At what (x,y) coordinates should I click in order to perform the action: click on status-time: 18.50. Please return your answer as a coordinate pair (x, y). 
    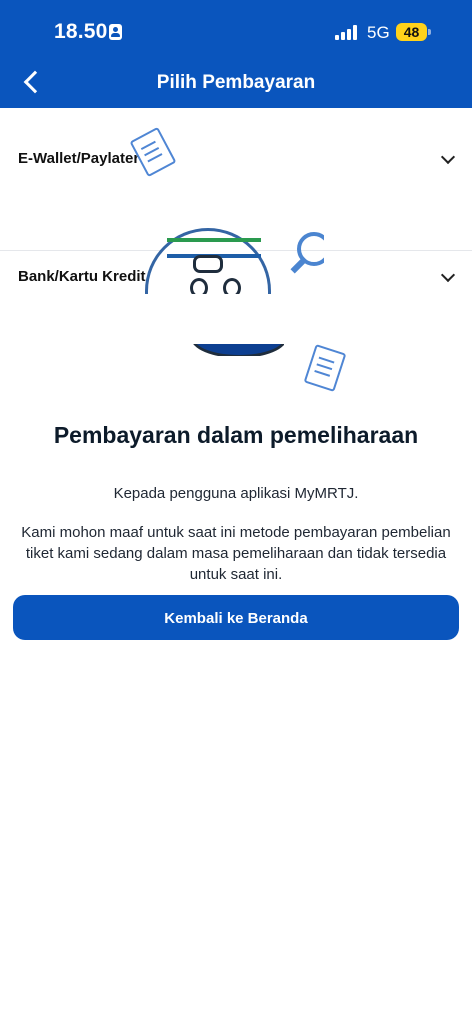
    Looking at the image, I should click on (81, 31).